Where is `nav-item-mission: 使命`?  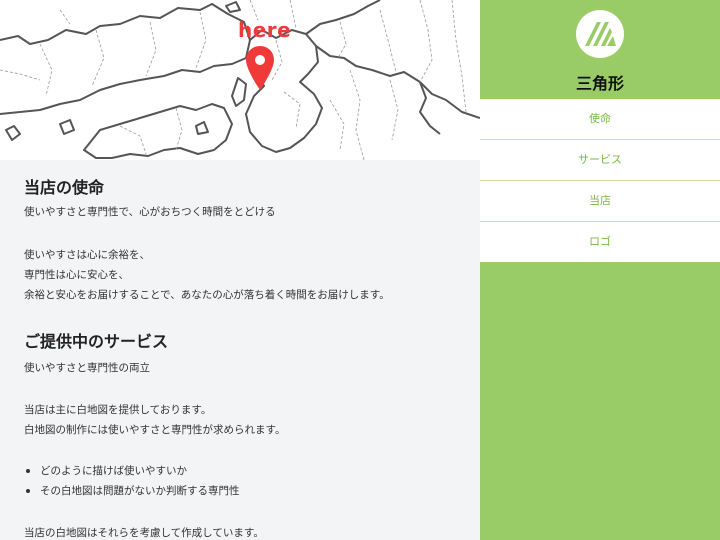 nav-item-mission: 使命 is located at coordinates (600, 119).